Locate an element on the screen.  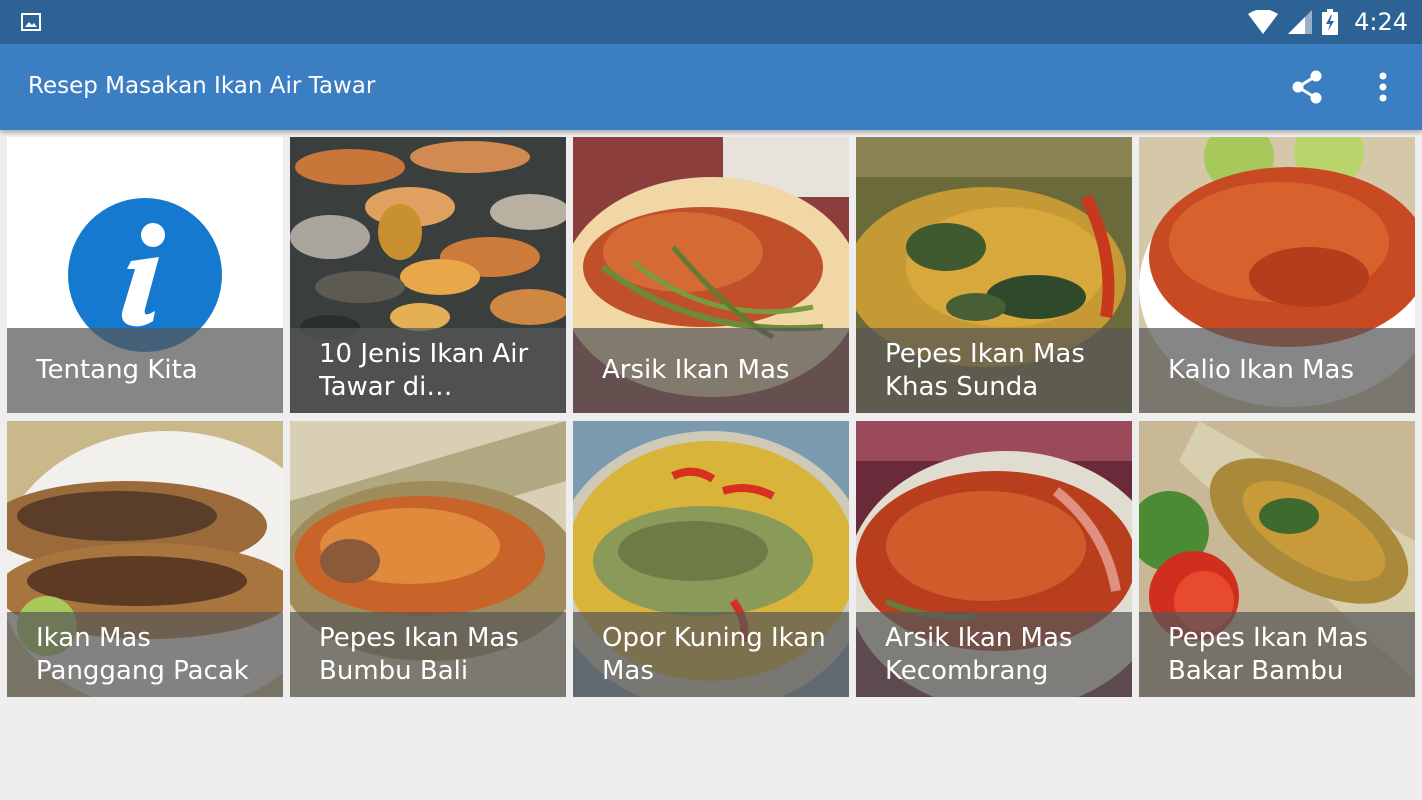
tile-label: Arsik Ikan Mas is located at coordinates (696, 370).